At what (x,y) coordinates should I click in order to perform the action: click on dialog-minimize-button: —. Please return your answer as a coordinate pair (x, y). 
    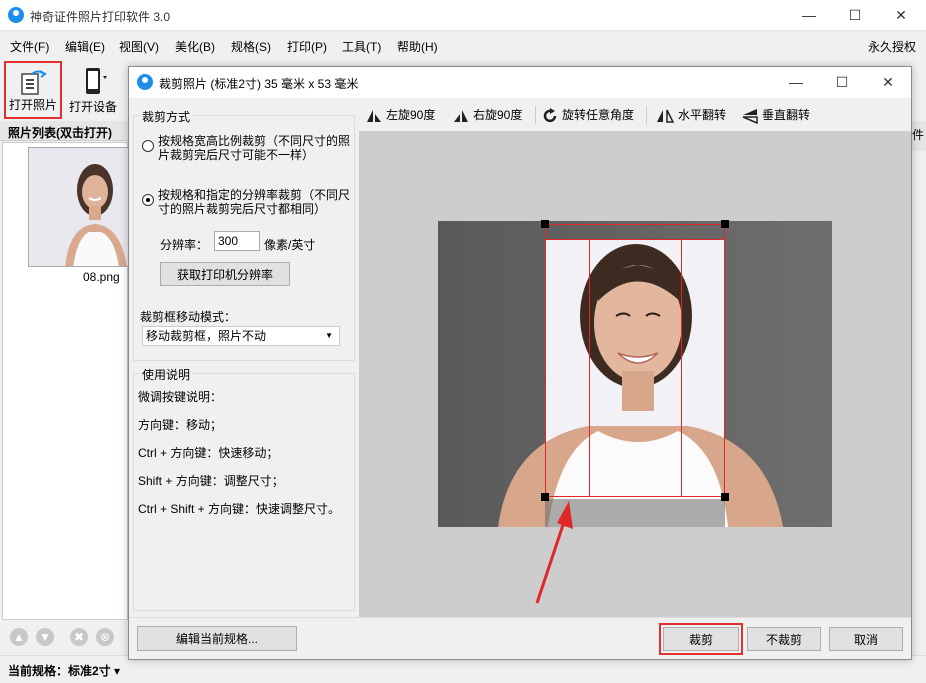
    Looking at the image, I should click on (796, 82).